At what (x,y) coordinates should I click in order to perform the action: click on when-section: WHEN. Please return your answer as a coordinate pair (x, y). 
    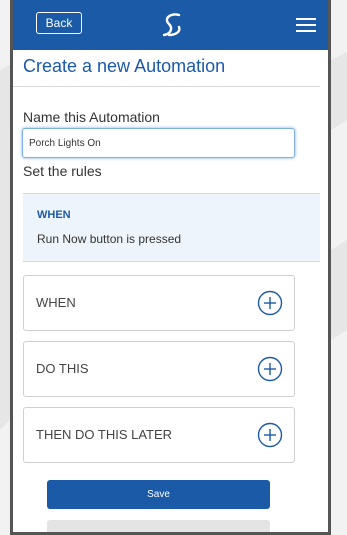
    Looking at the image, I should click on (159, 303).